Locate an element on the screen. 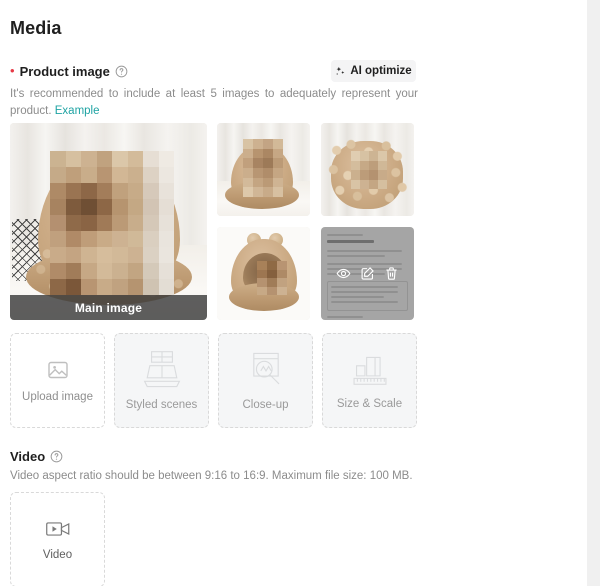 The height and width of the screenshot is (586, 600). product-photo-main: Main image is located at coordinates (108, 221).